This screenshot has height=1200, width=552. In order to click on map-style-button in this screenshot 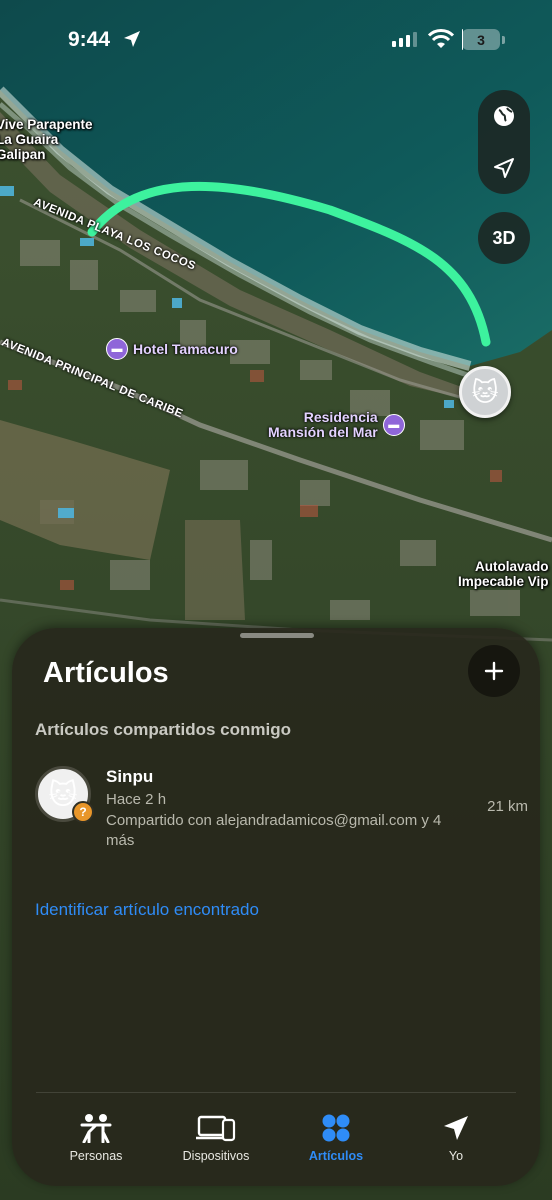, I will do `click(504, 116)`.